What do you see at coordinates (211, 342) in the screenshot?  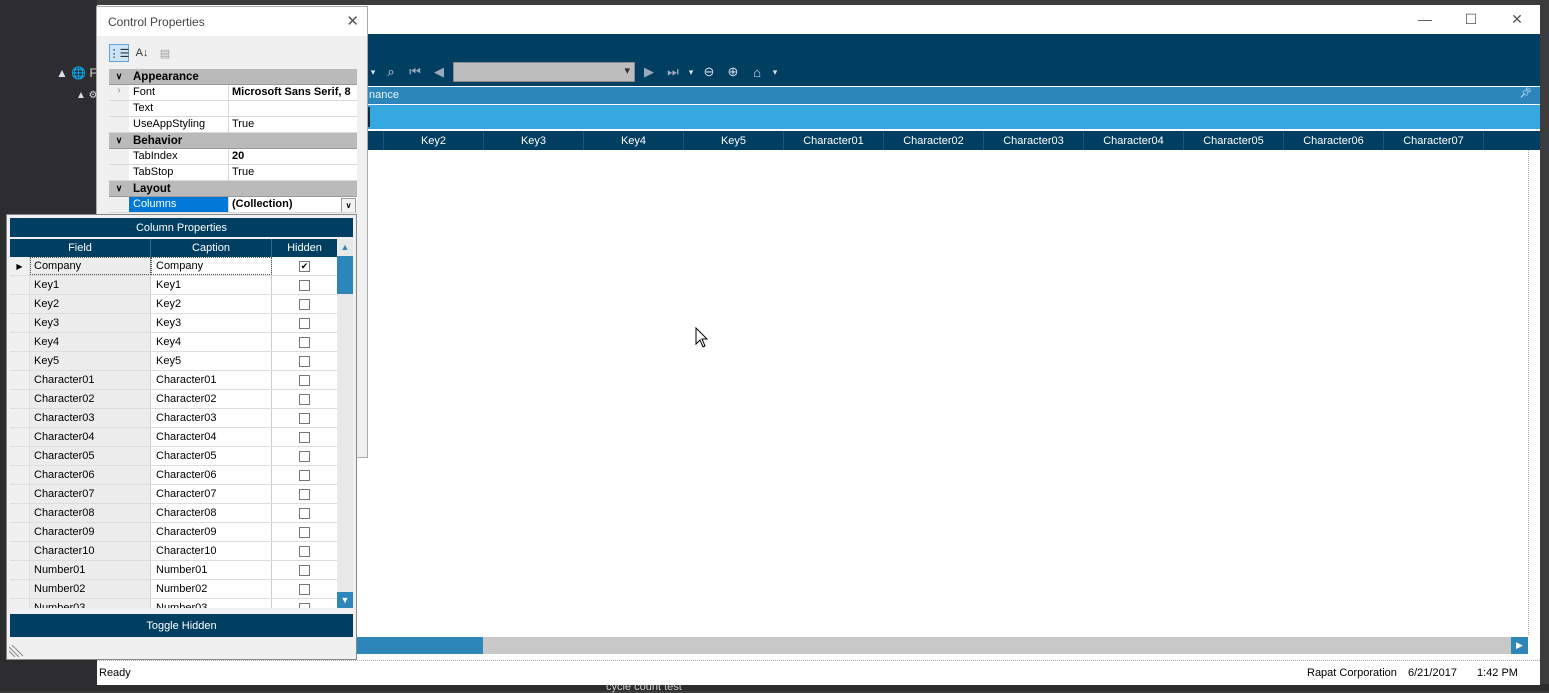 I see `caption-cell: Key4` at bounding box center [211, 342].